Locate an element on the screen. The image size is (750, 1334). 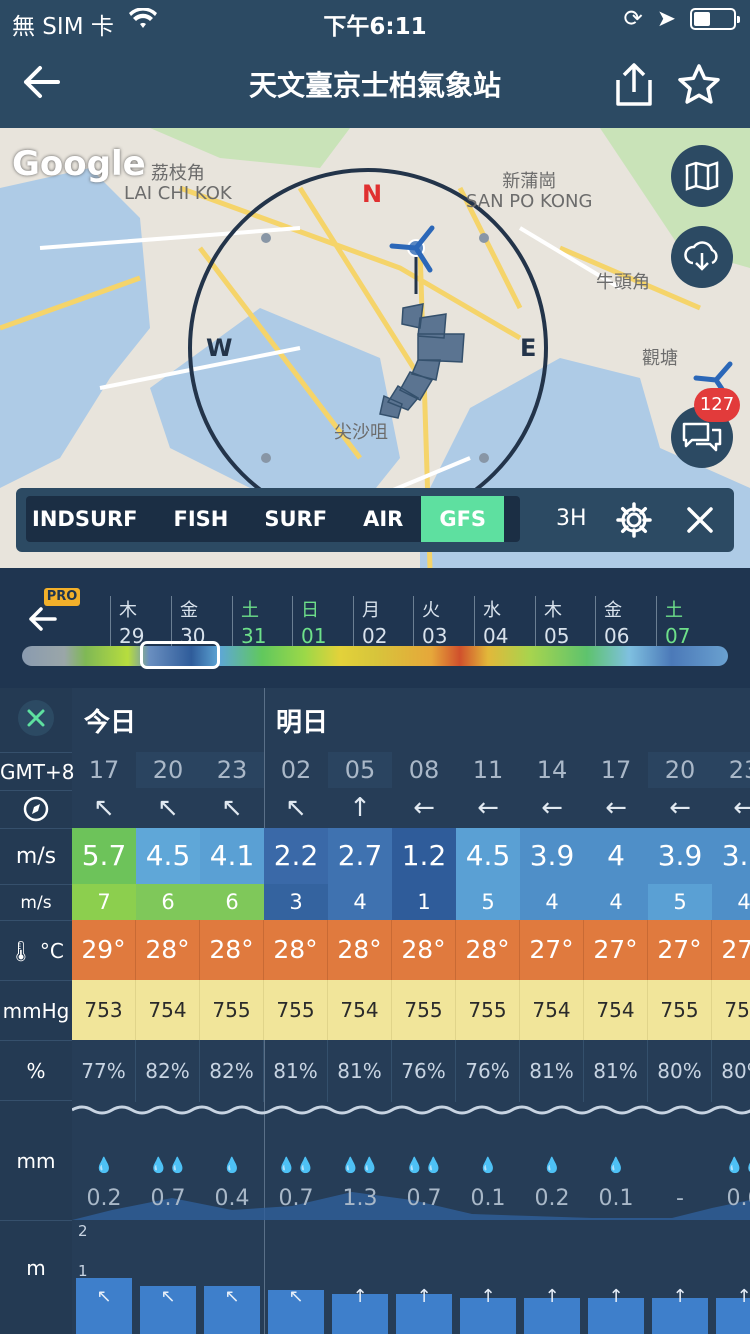
compass-icon is located at coordinates (36, 809).